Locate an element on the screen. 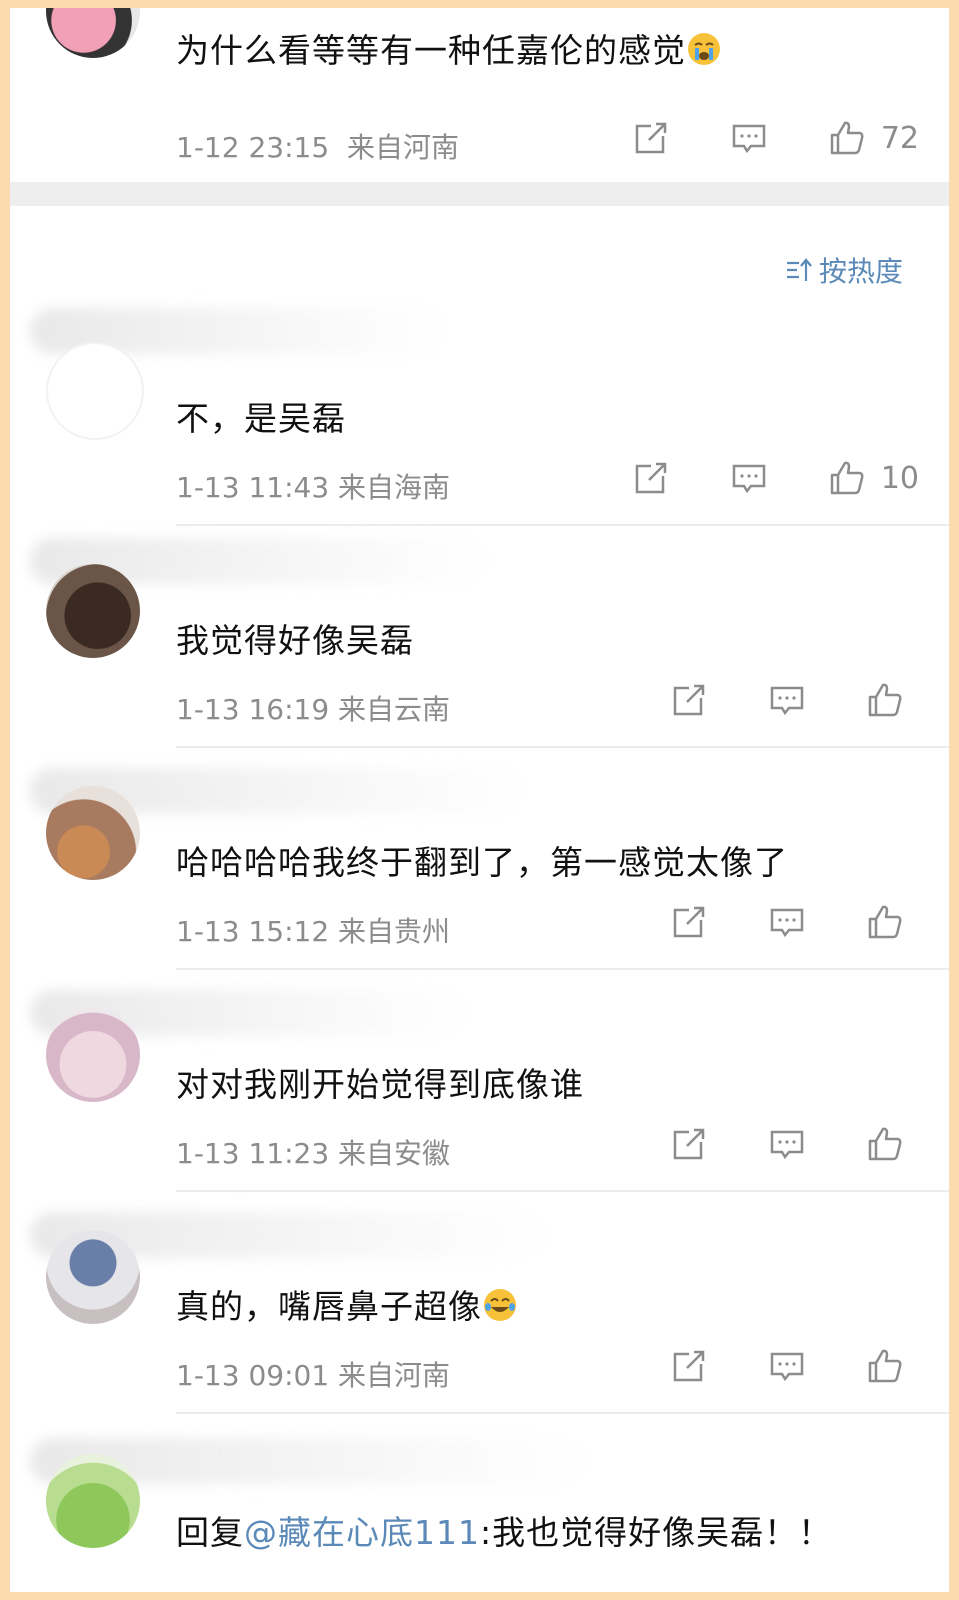 Image resolution: width=959 pixels, height=1600 pixels. comment-meta: 1-13 16:19 来自云南 is located at coordinates (313, 708).